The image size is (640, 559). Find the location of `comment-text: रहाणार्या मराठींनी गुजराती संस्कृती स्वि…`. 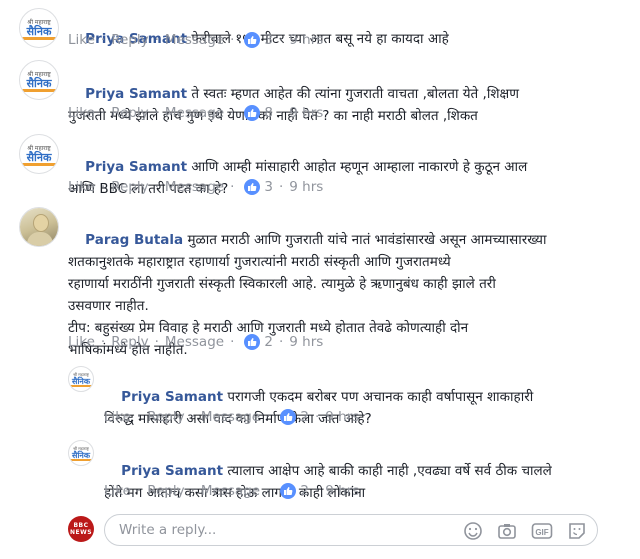

comment-text: रहाणार्या मराठींनी गुजराती संस्कृती स्वि… is located at coordinates (282, 284).